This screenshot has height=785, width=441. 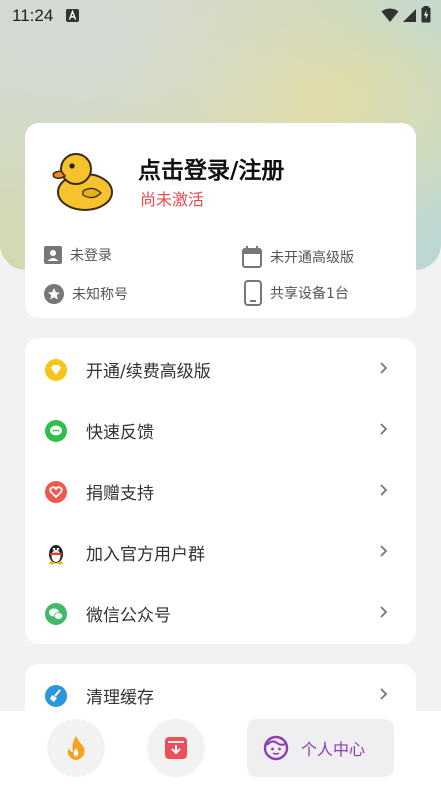 I want to click on qq-penguin-icon, so click(x=56, y=553).